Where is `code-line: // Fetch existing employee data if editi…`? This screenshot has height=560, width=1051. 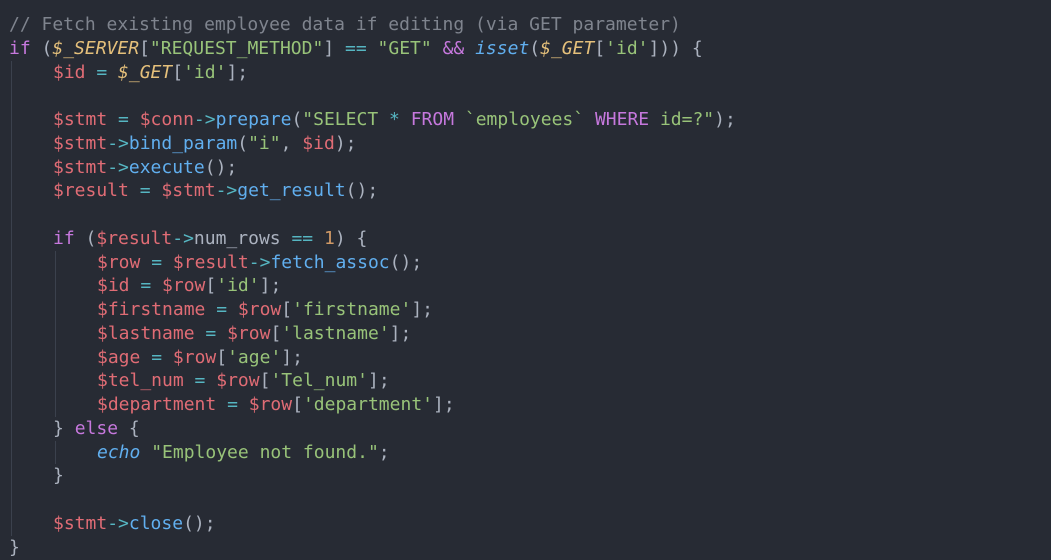 code-line: // Fetch existing employee data if editi… is located at coordinates (530, 25).